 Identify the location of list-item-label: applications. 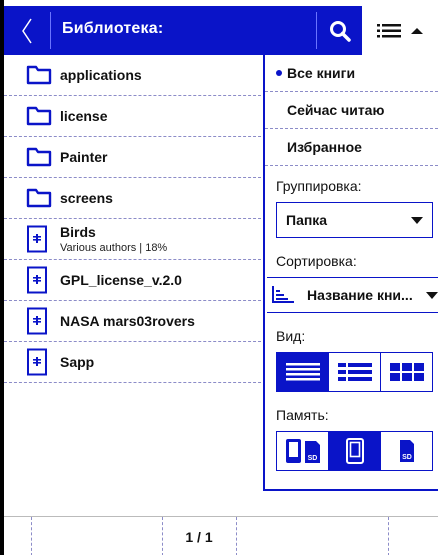
(101, 75).